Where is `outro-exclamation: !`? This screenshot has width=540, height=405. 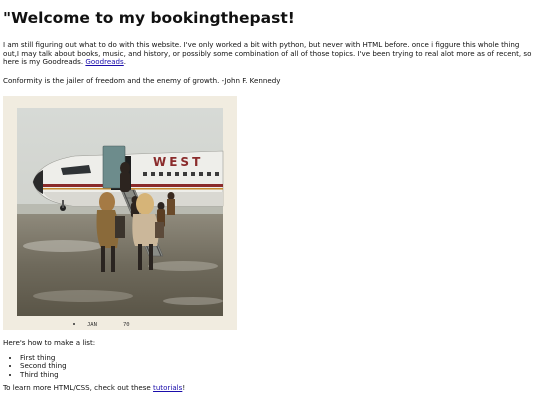
outro-exclamation: ! is located at coordinates (184, 388).